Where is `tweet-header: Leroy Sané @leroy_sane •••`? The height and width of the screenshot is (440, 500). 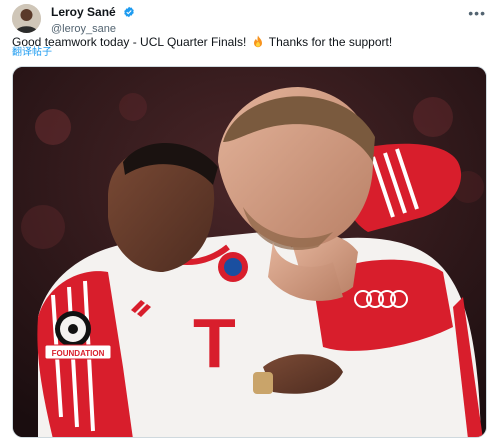 tweet-header: Leroy Sané @leroy_sane ••• is located at coordinates (250, 17).